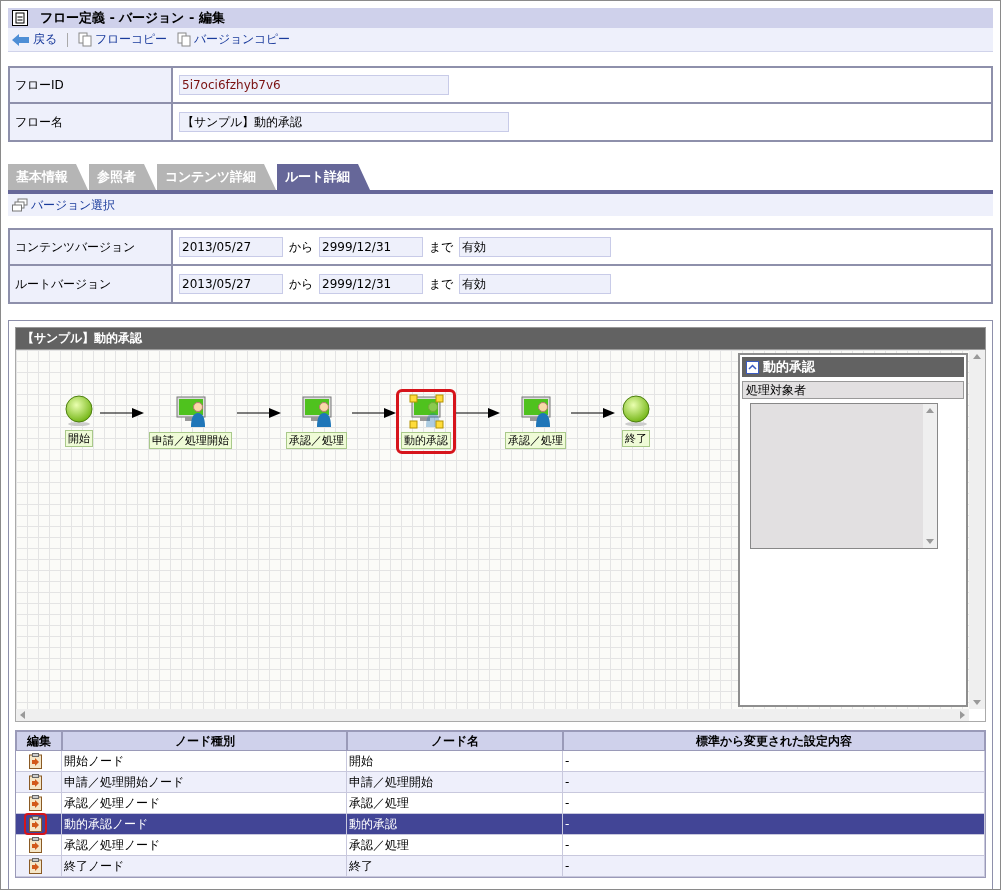  Describe the element at coordinates (204, 782) in the screenshot. I see `table-cell: 申請／処理開始ノード` at that location.